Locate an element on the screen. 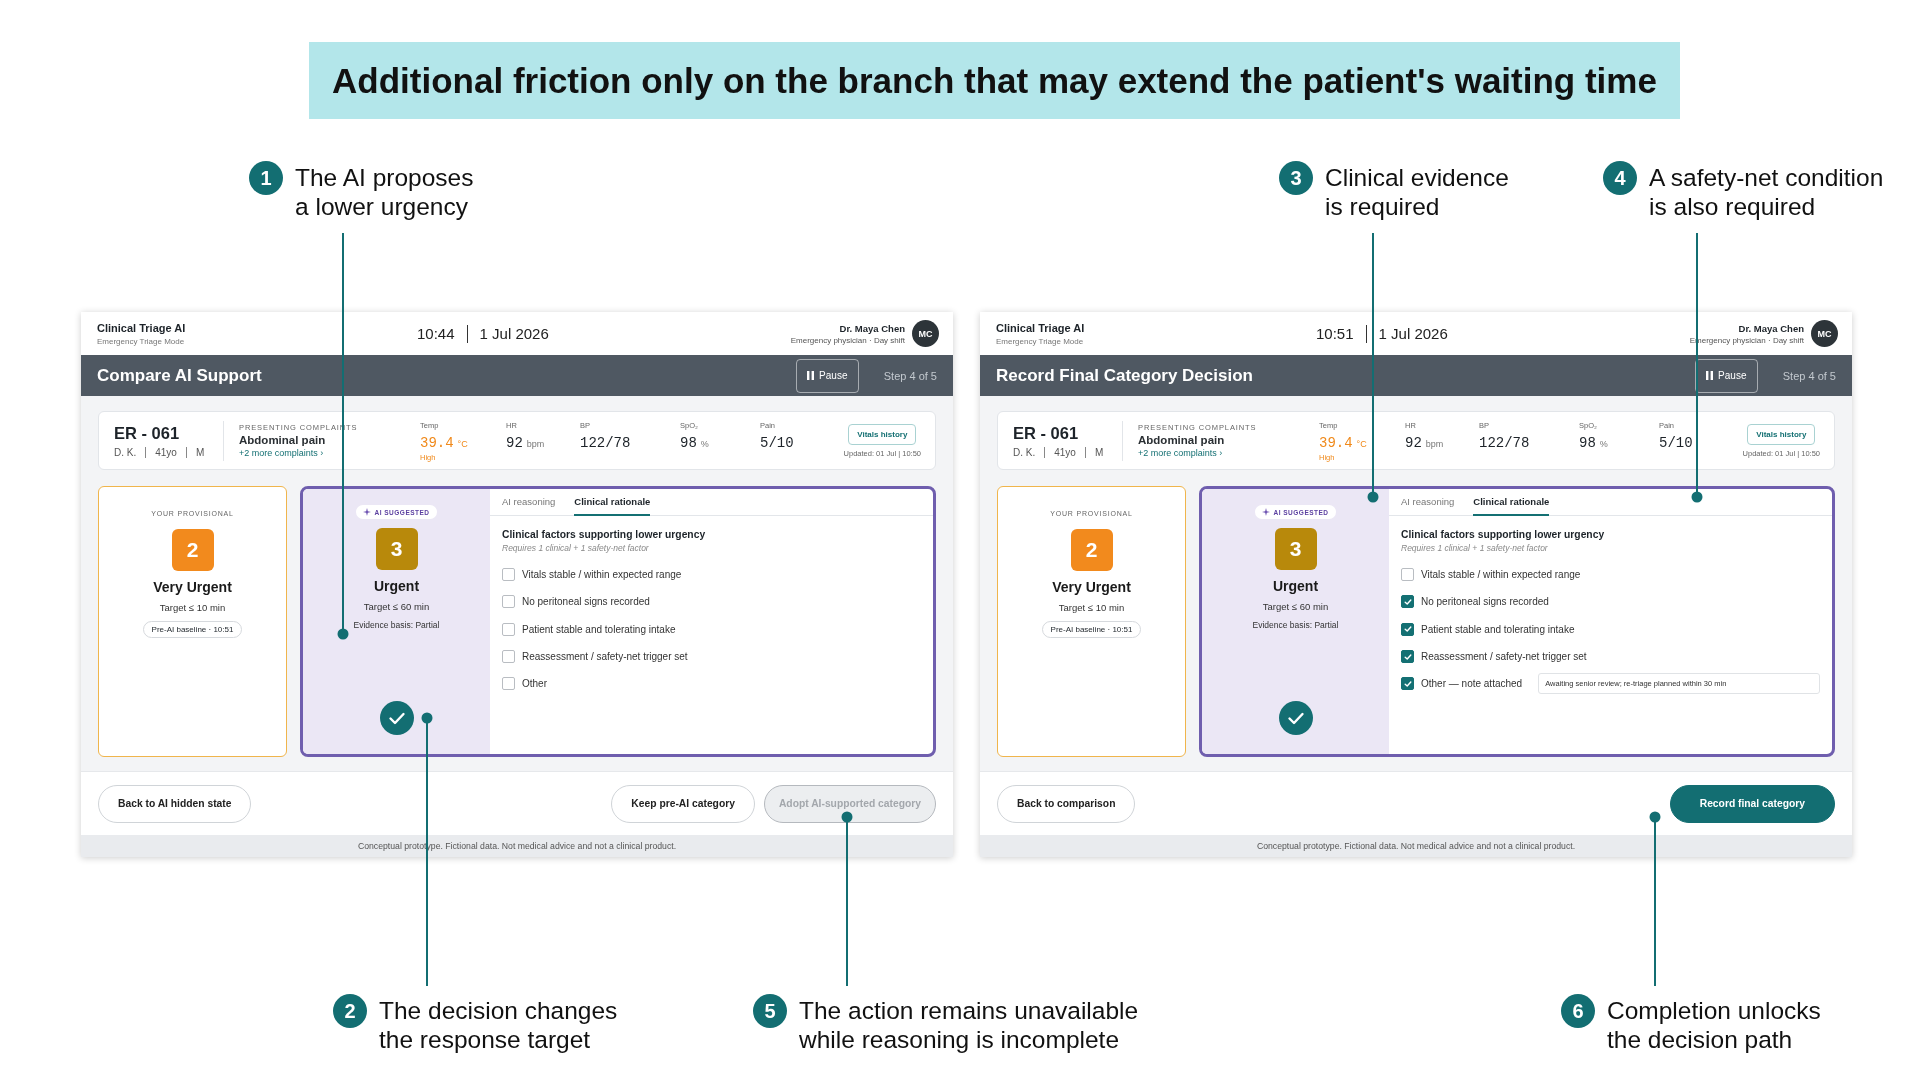  callout-number: 4 is located at coordinates (1620, 178).